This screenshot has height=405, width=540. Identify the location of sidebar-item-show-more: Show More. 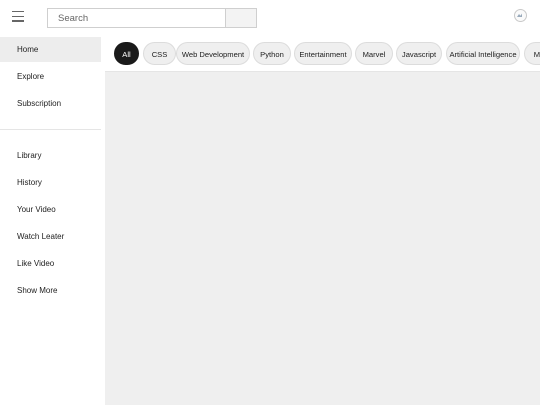
(50, 290).